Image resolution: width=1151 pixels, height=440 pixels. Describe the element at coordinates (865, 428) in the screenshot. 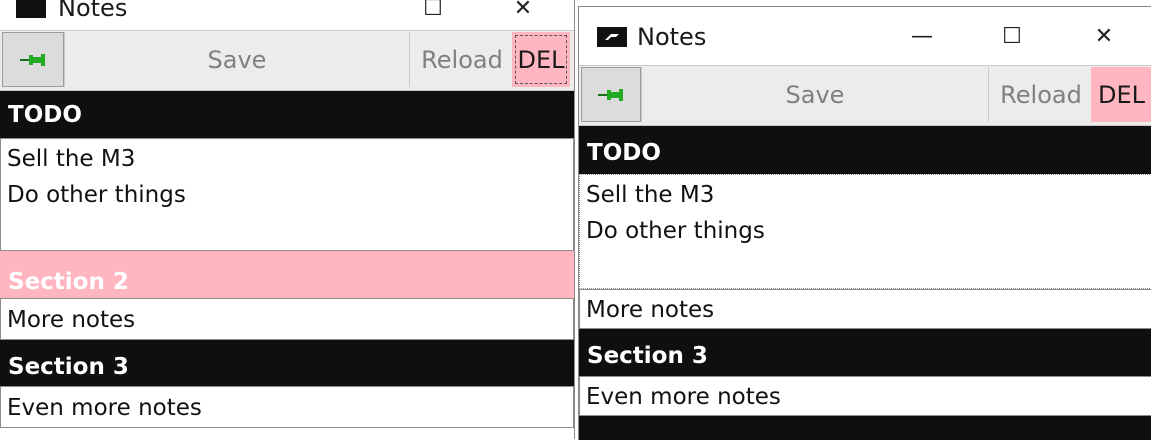

I see `empty-section-header` at that location.